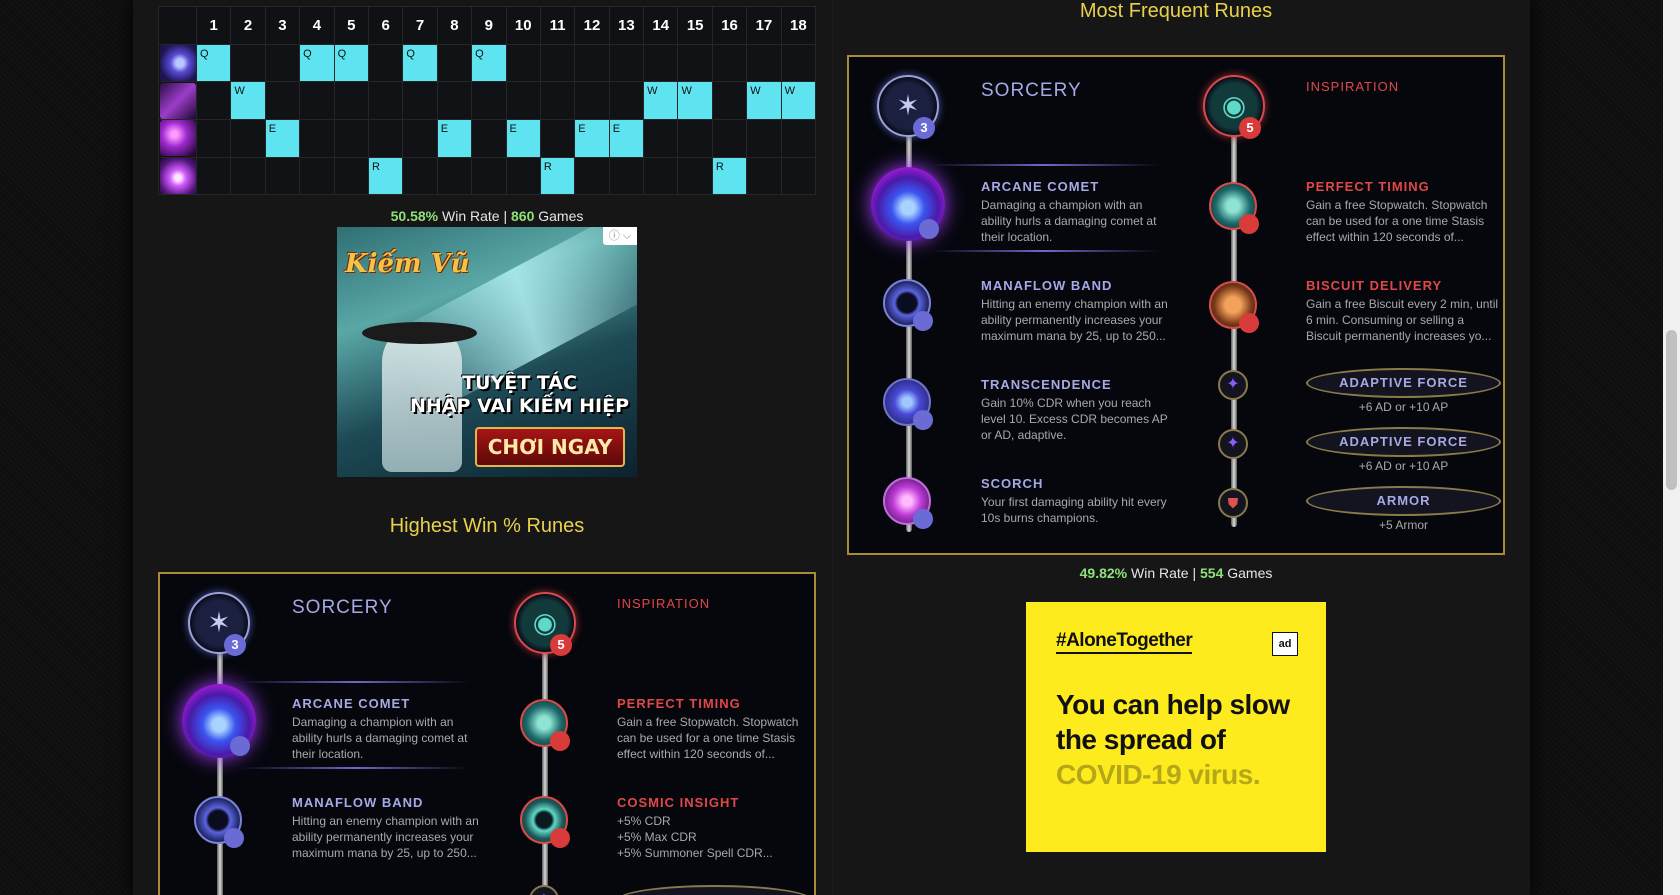 This screenshot has height=895, width=1680. I want to click on ability-e-icon, so click(177, 138).